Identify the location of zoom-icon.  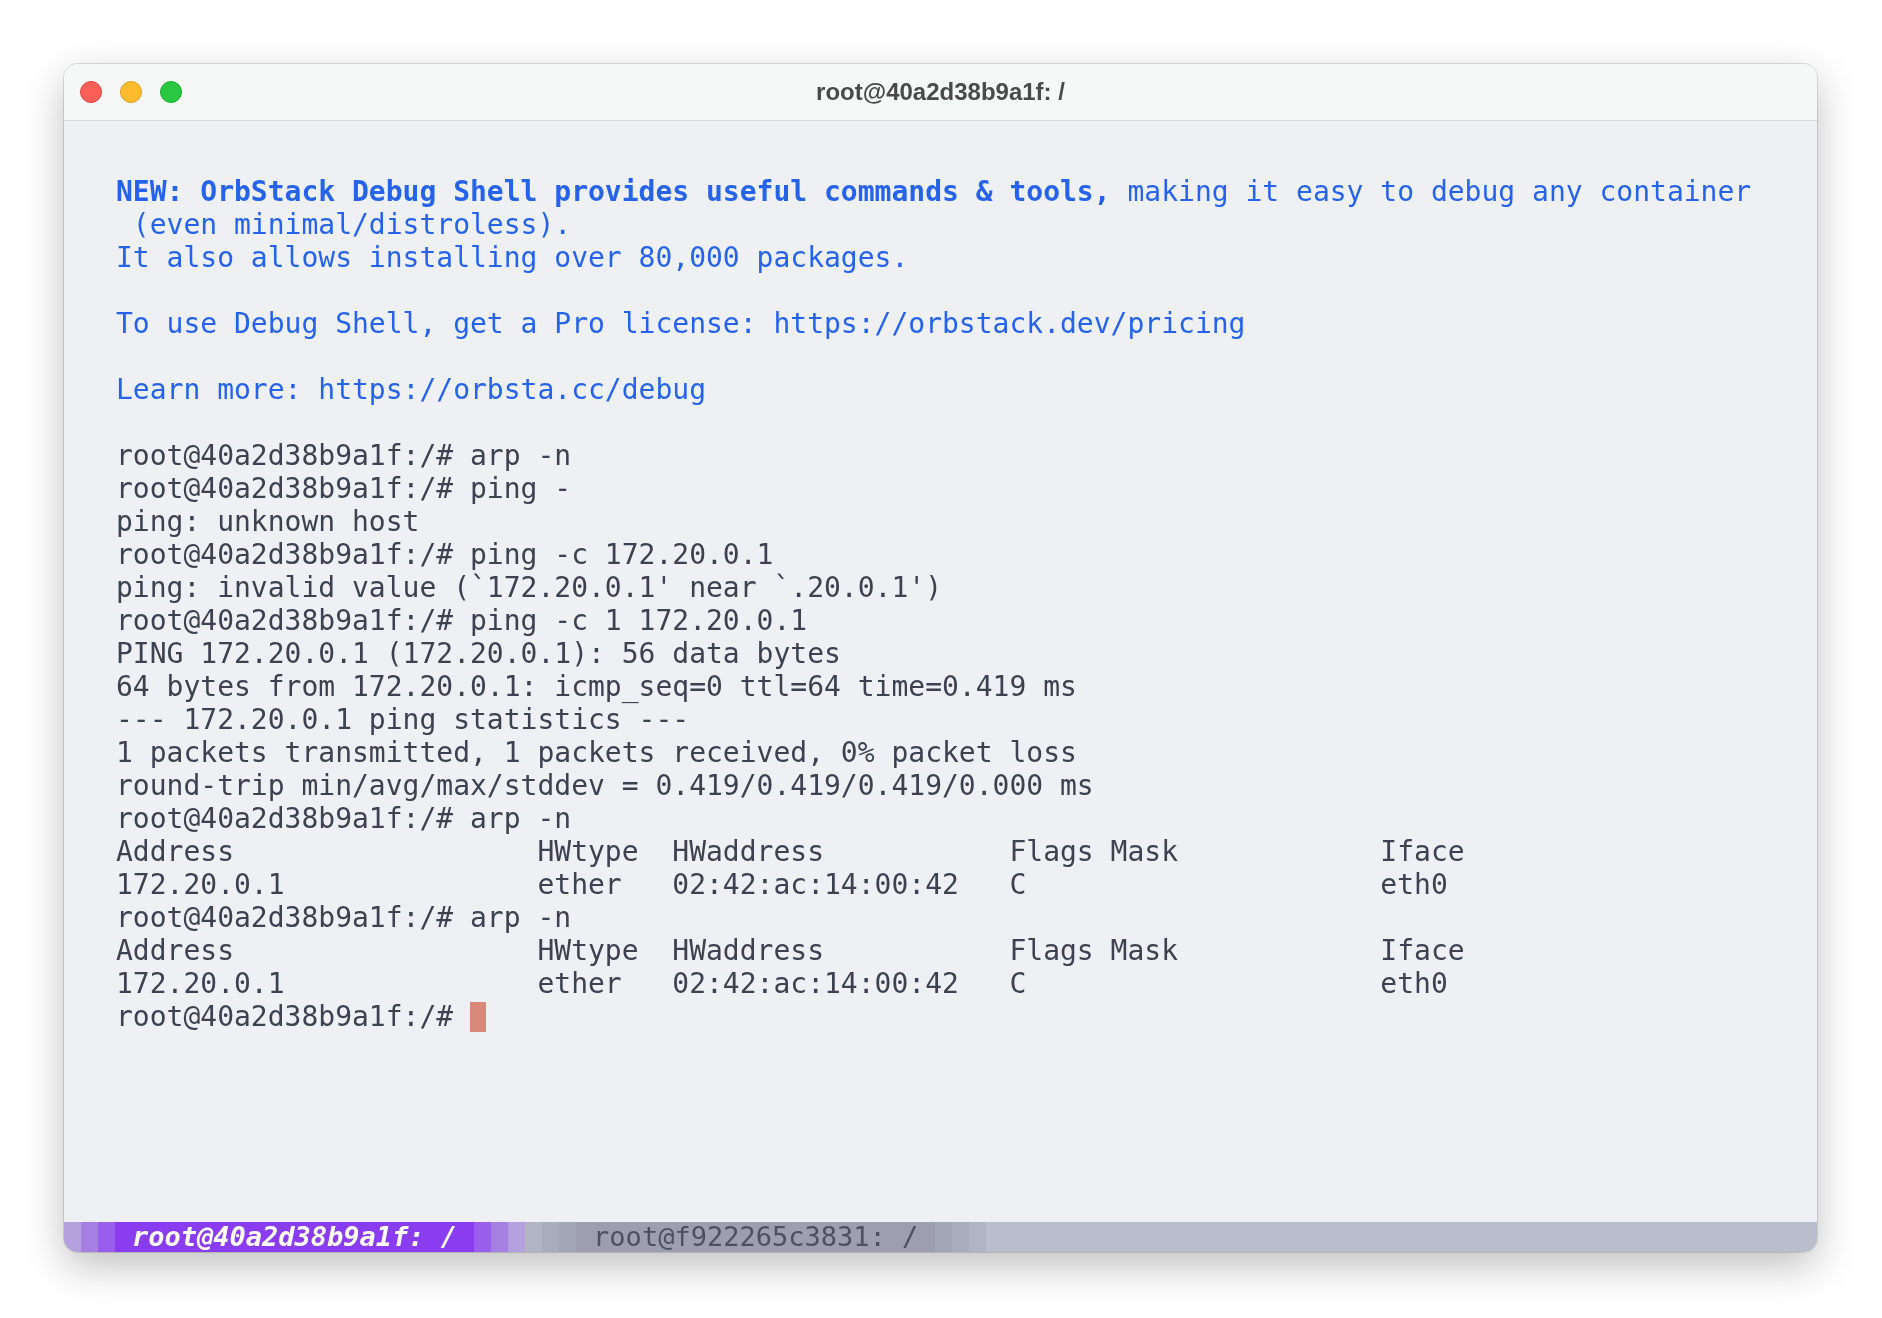
(171, 92).